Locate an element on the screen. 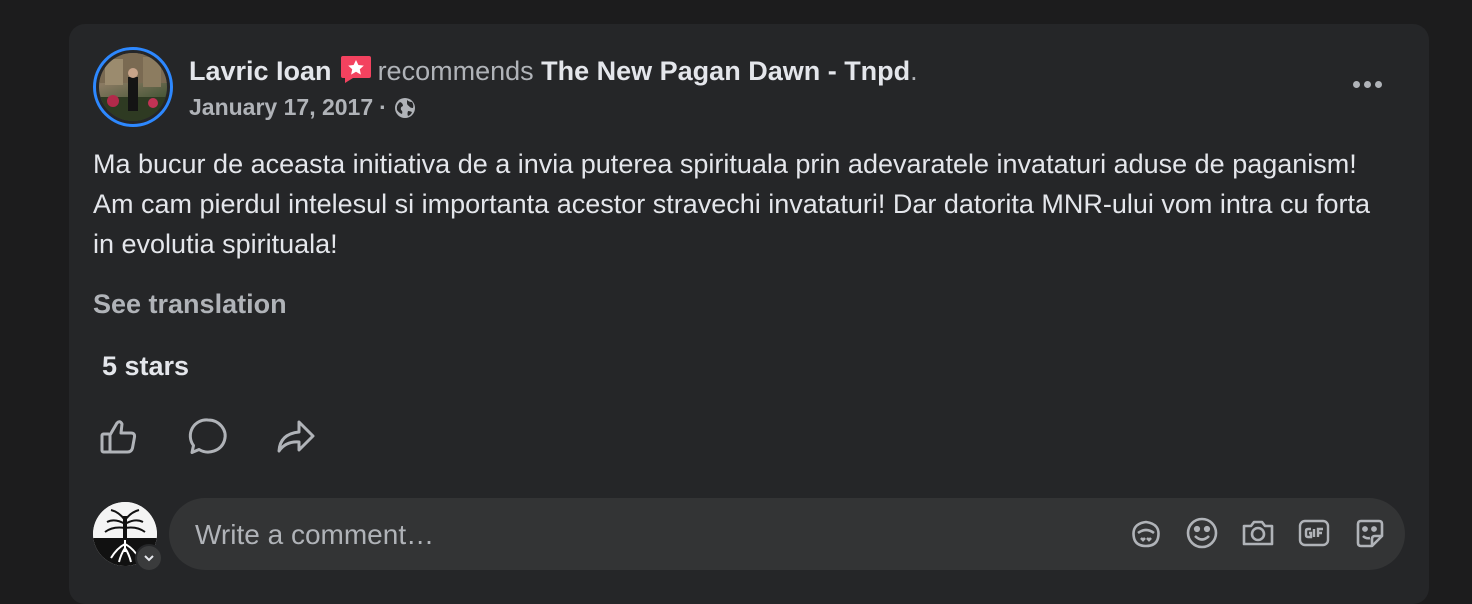 This screenshot has width=1472, height=604. page-suffix: . is located at coordinates (914, 71).